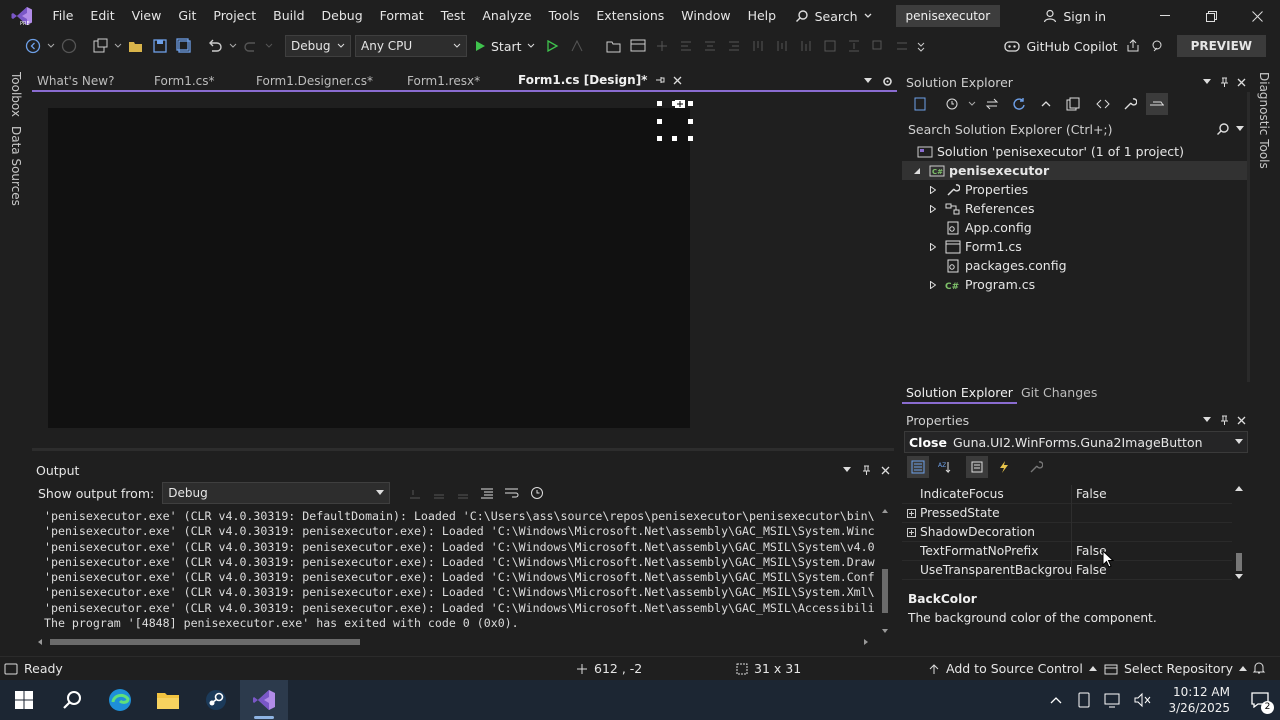 Image resolution: width=1280 pixels, height=720 pixels. Describe the element at coordinates (977, 467) in the screenshot. I see `properties-view-icon` at that location.